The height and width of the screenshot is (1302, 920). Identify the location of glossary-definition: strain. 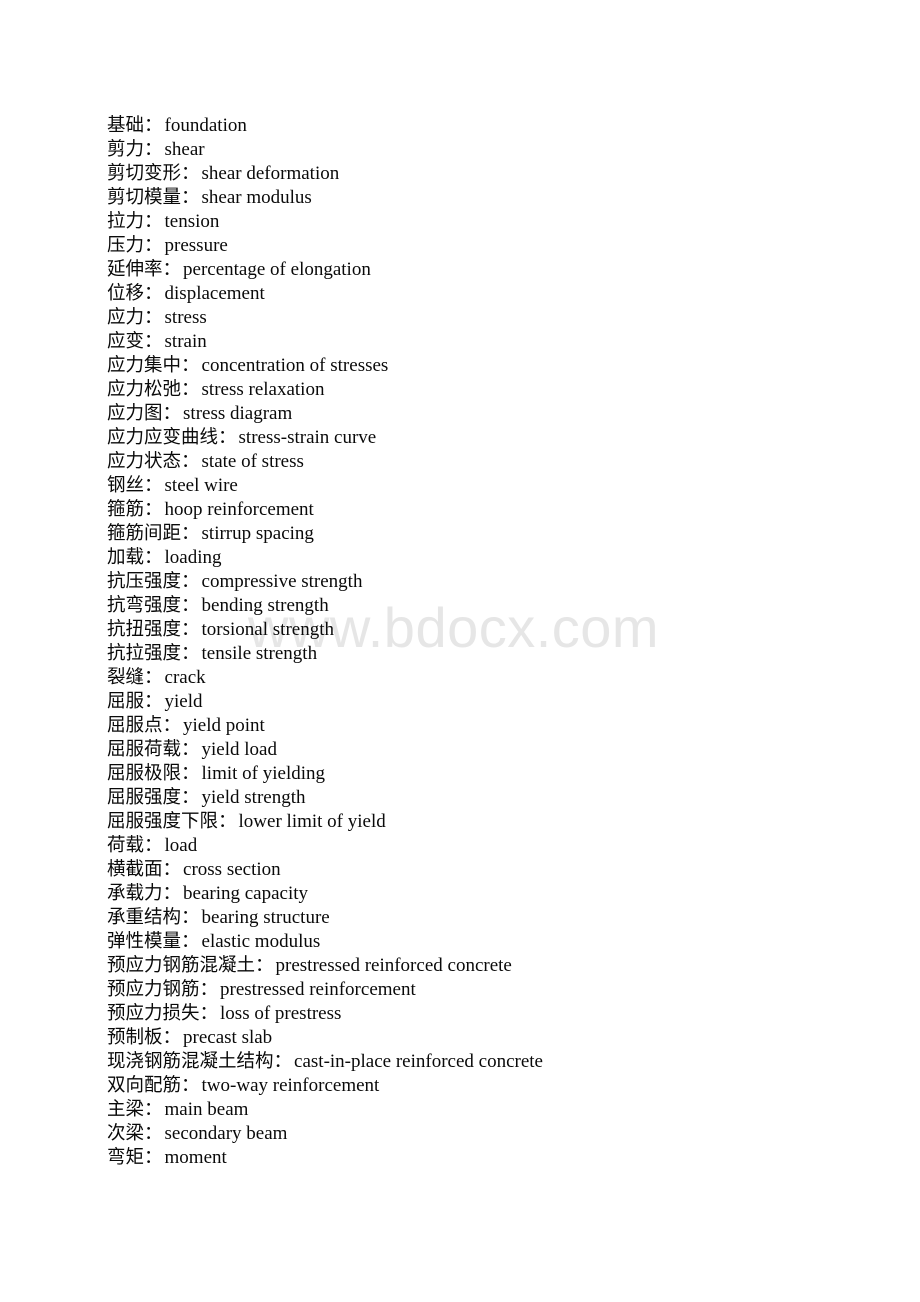
(185, 341).